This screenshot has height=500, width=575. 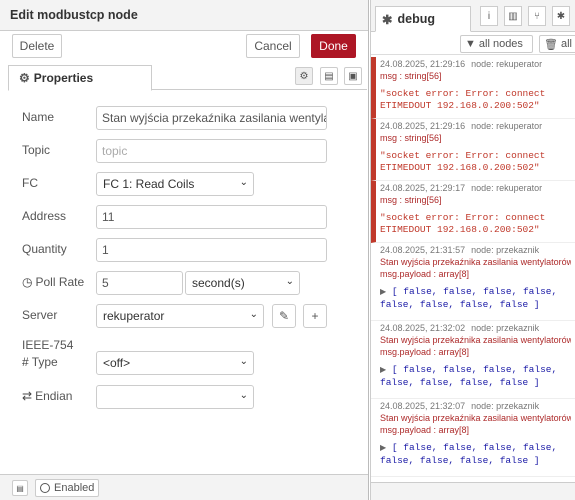 I want to click on pencil-icon: ✎, so click(x=284, y=316).